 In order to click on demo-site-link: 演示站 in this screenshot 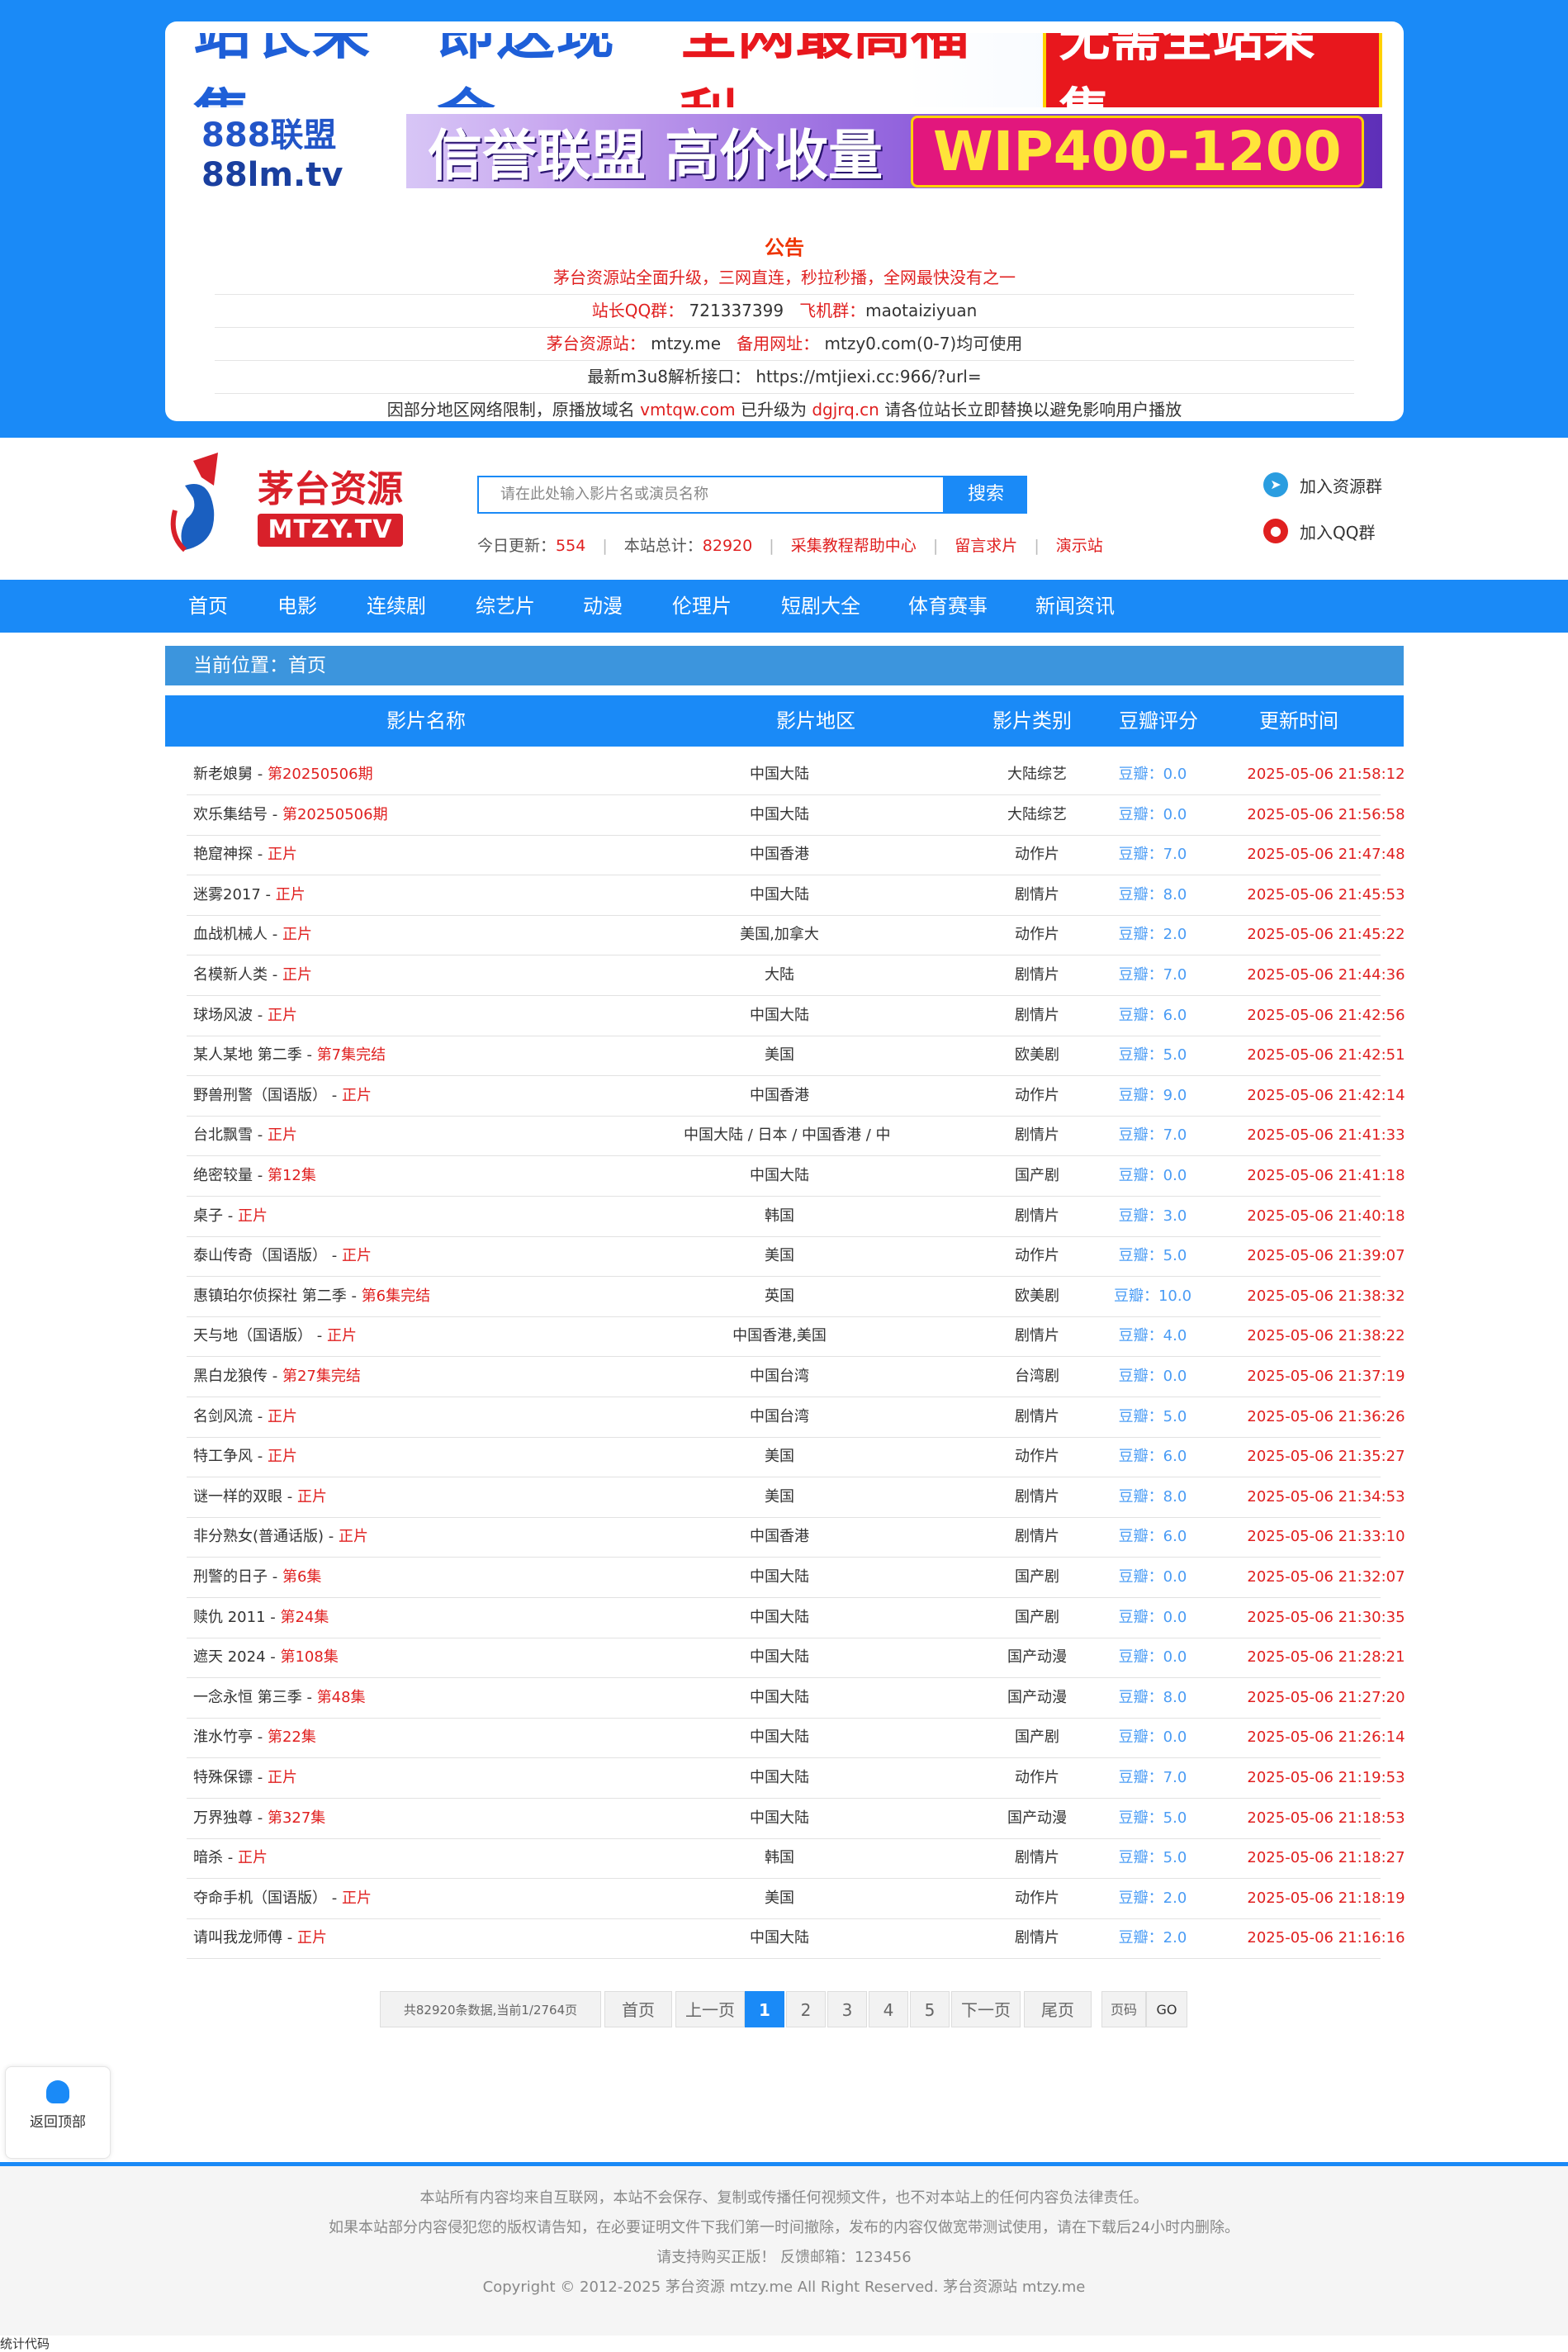, I will do `click(1079, 546)`.